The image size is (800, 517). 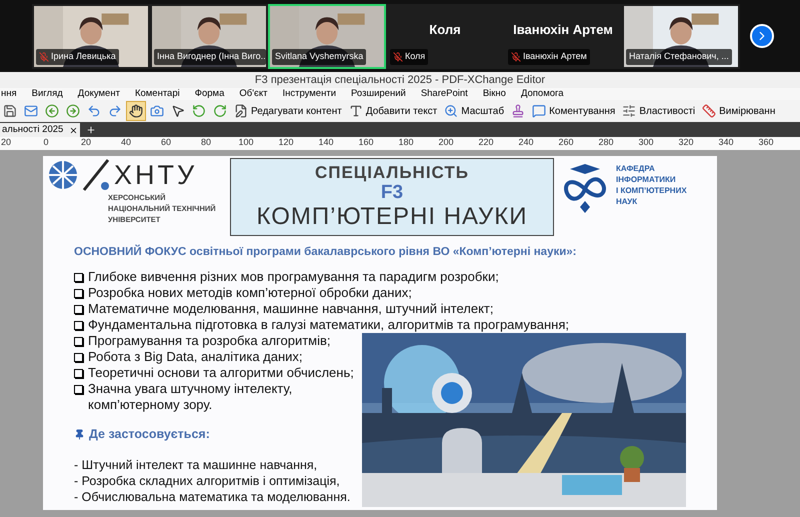 I want to click on rotate-right-icon, so click(x=220, y=111).